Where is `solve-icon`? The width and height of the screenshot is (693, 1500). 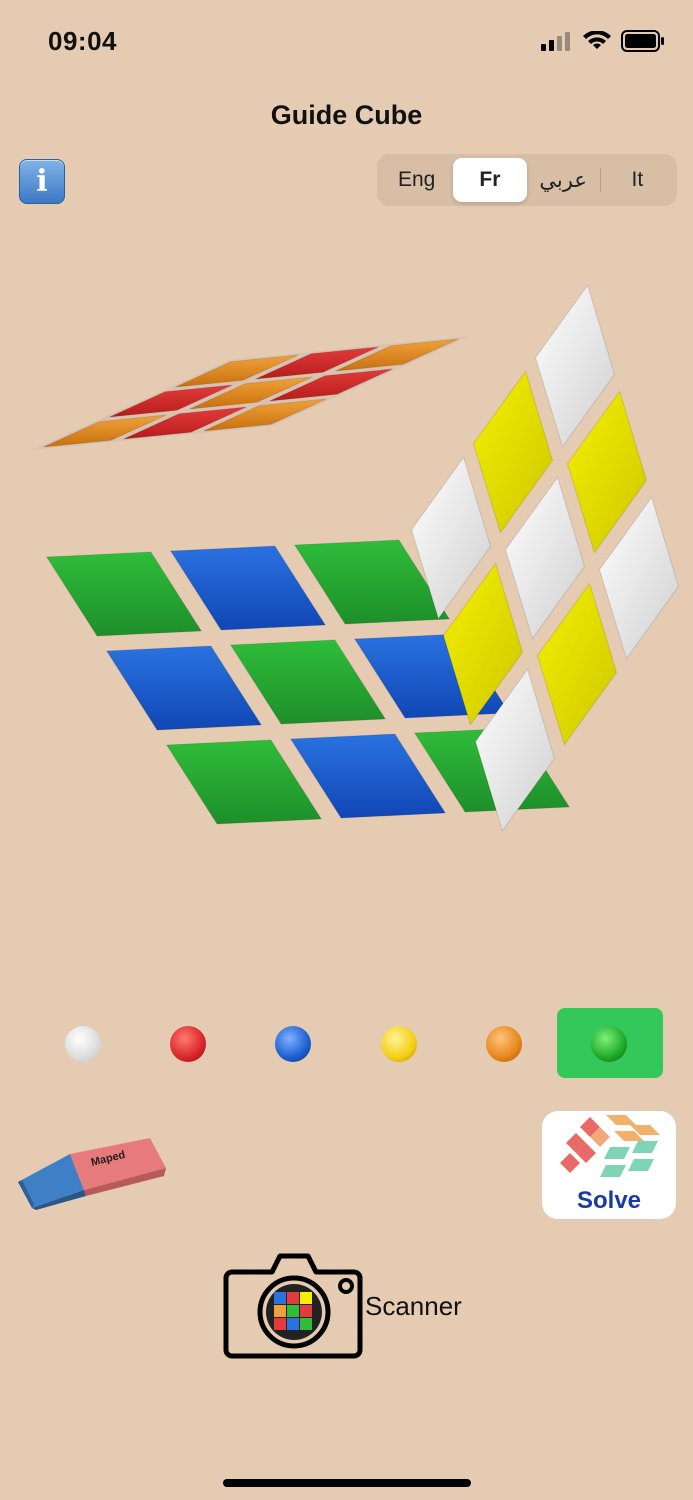
solve-icon is located at coordinates (610, 1146).